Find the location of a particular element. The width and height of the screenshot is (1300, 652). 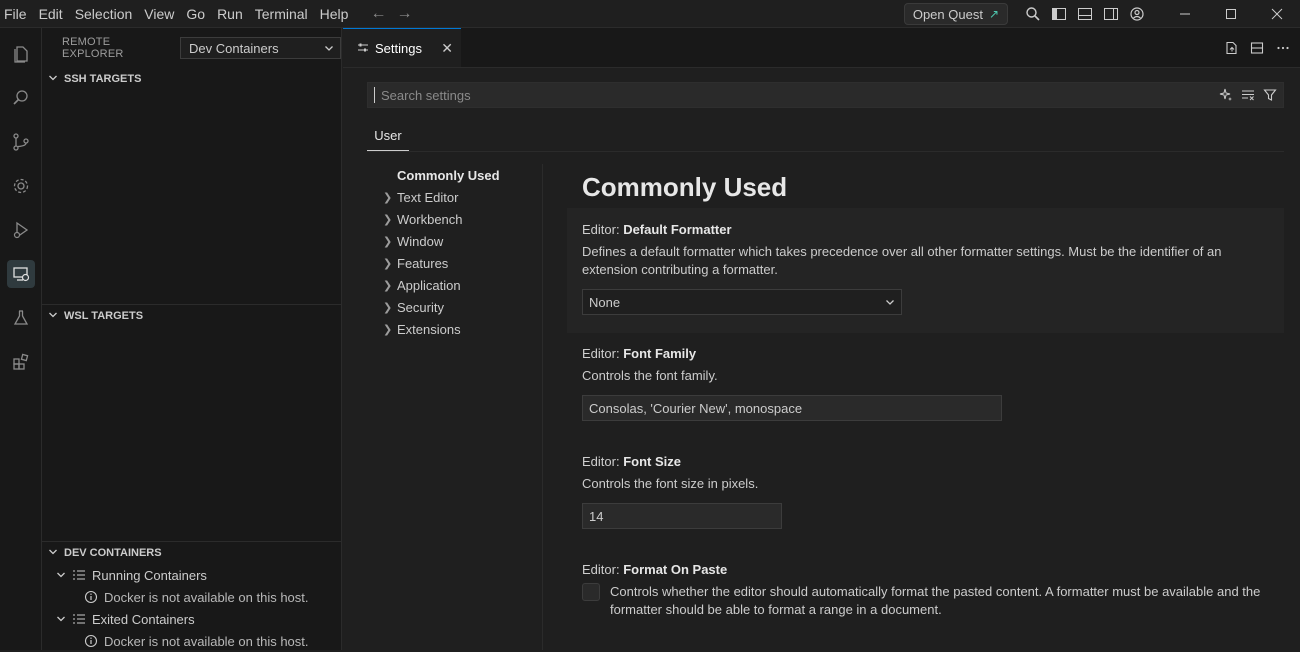

toc-extensions: ❯ Extensions is located at coordinates (454, 329).